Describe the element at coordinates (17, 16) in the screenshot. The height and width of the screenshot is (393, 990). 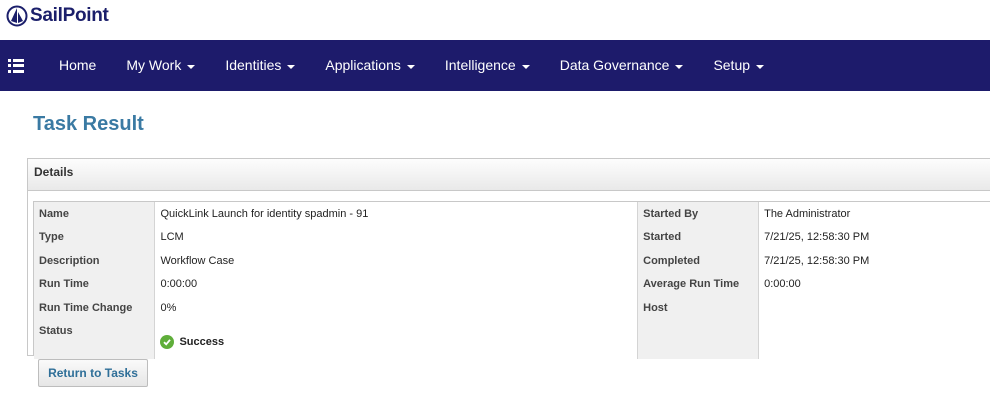
I see `sailpoint-logo-icon` at that location.